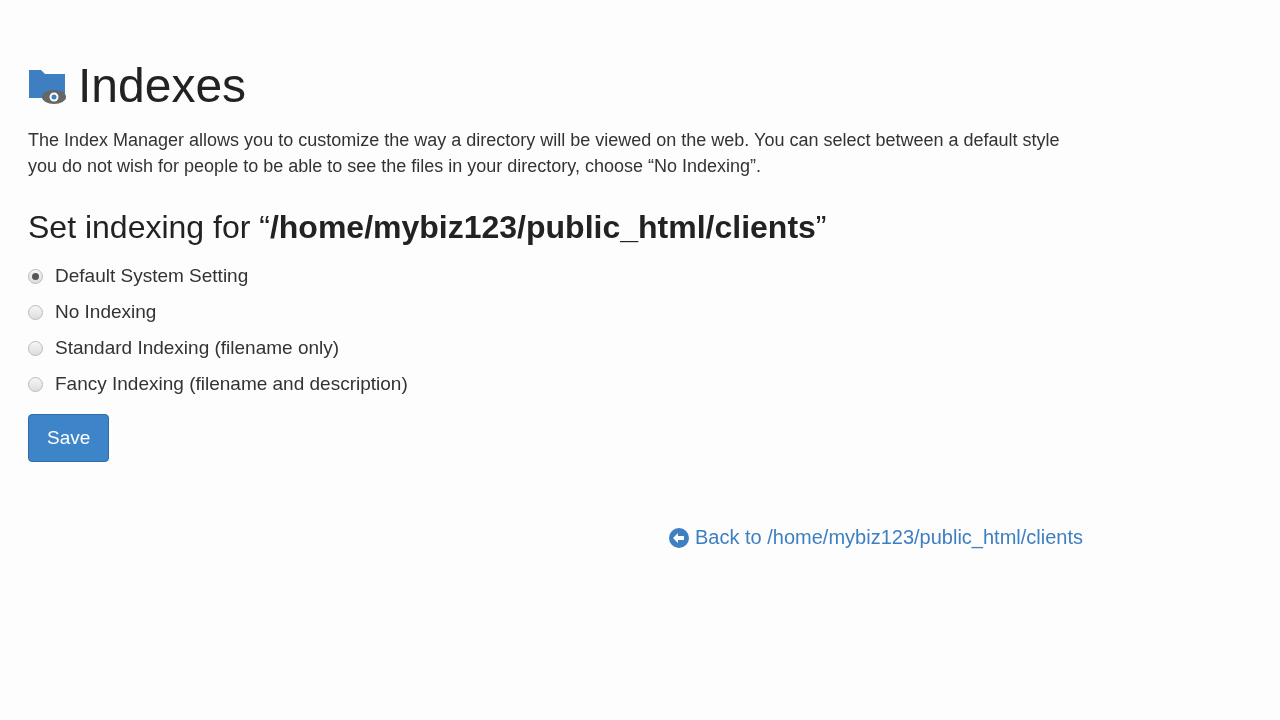  Describe the element at coordinates (544, 140) in the screenshot. I see `description-text: The Index Manager allows you to customize the way a directory will be viewed on the web. You can select between a default style` at that location.